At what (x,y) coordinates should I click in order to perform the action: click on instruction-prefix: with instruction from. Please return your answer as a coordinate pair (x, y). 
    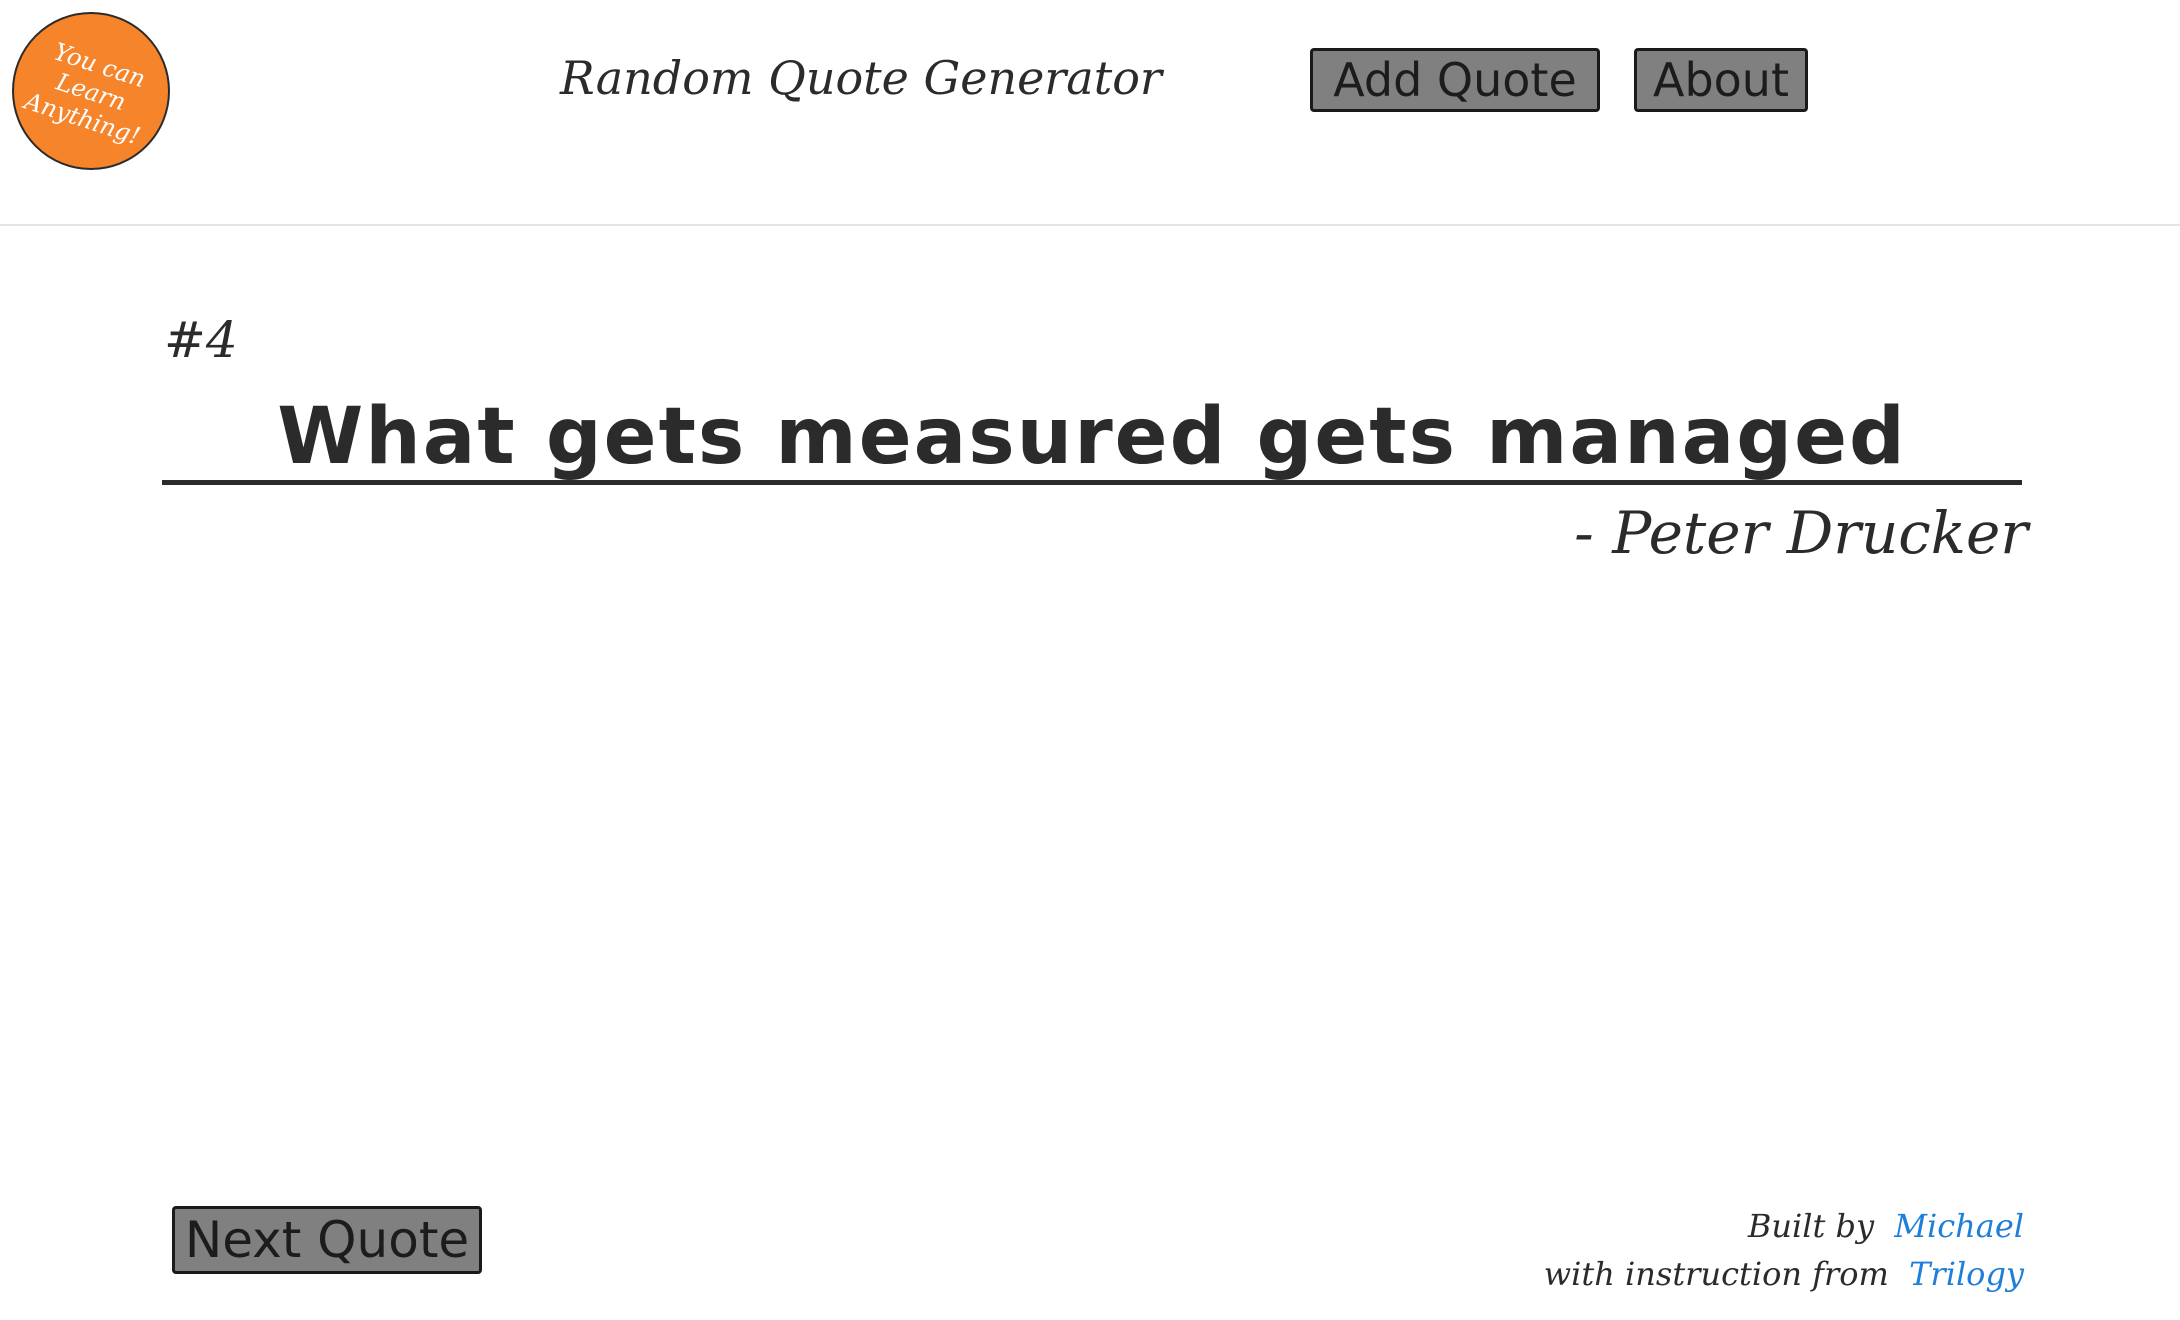
    Looking at the image, I should click on (1716, 1274).